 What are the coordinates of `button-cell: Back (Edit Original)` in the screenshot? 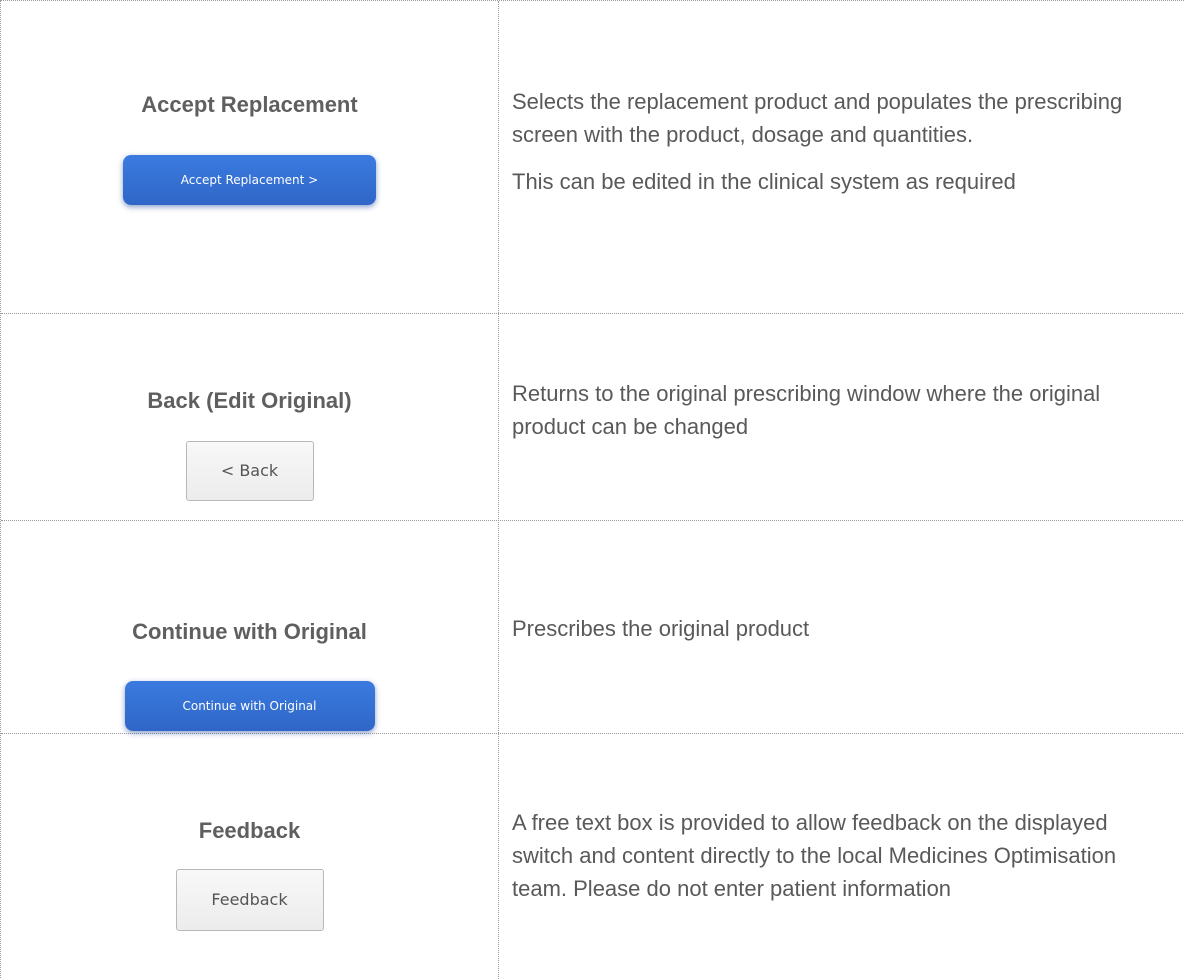 It's located at (249, 401).